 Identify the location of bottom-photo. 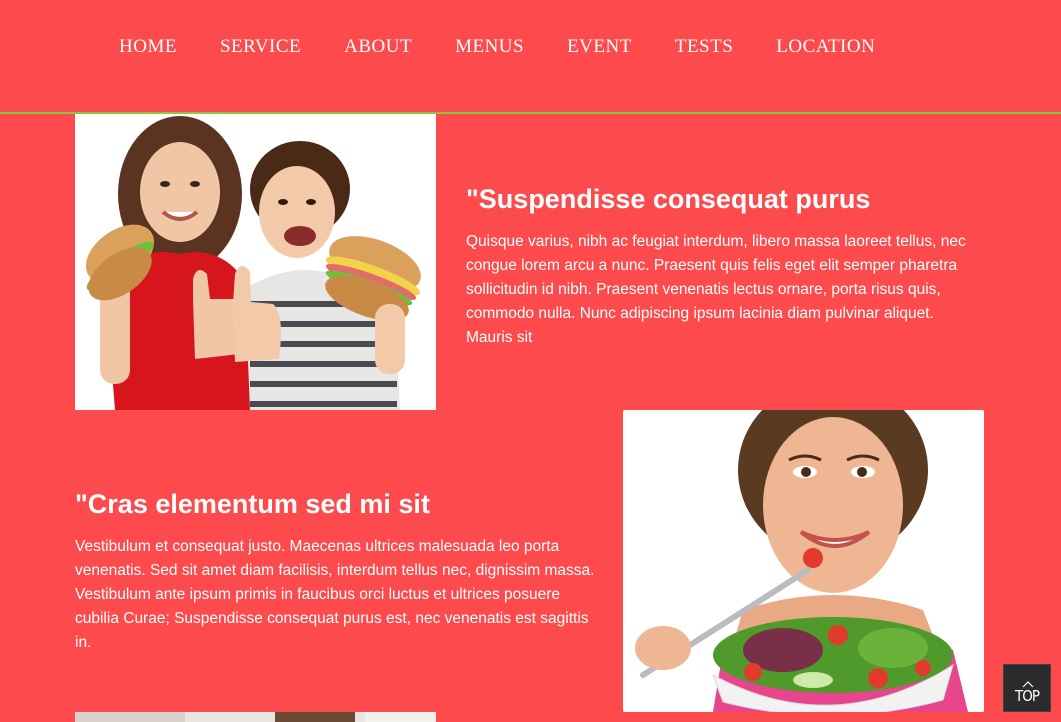
(255, 717).